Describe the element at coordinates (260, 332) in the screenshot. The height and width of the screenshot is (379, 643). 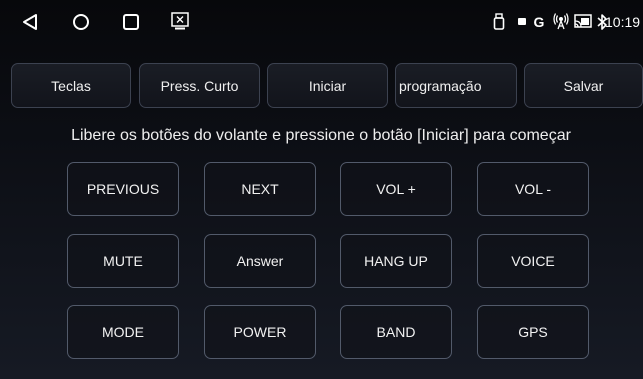
I see `key-power: POWER` at that location.